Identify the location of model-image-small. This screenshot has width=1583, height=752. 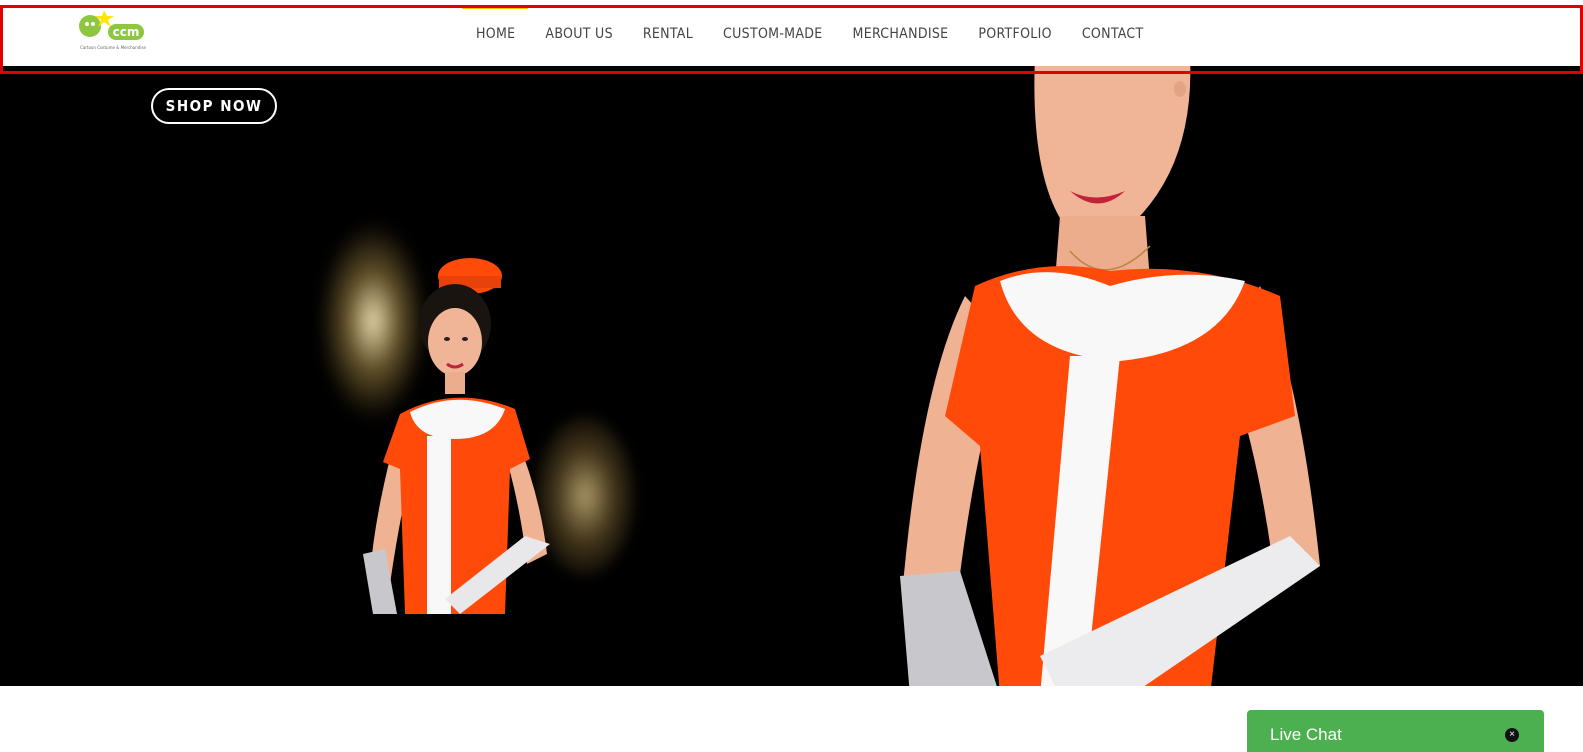
(456, 436).